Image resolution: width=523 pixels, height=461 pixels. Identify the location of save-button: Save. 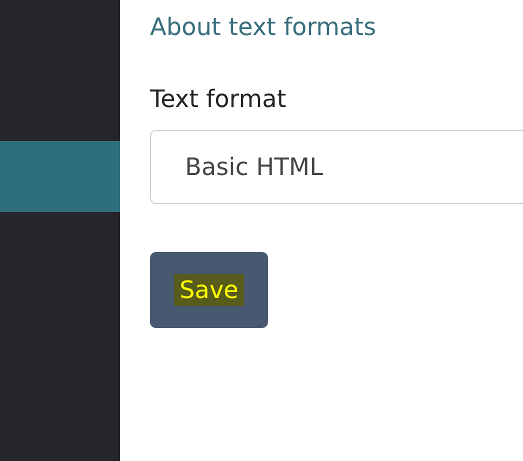
(209, 290).